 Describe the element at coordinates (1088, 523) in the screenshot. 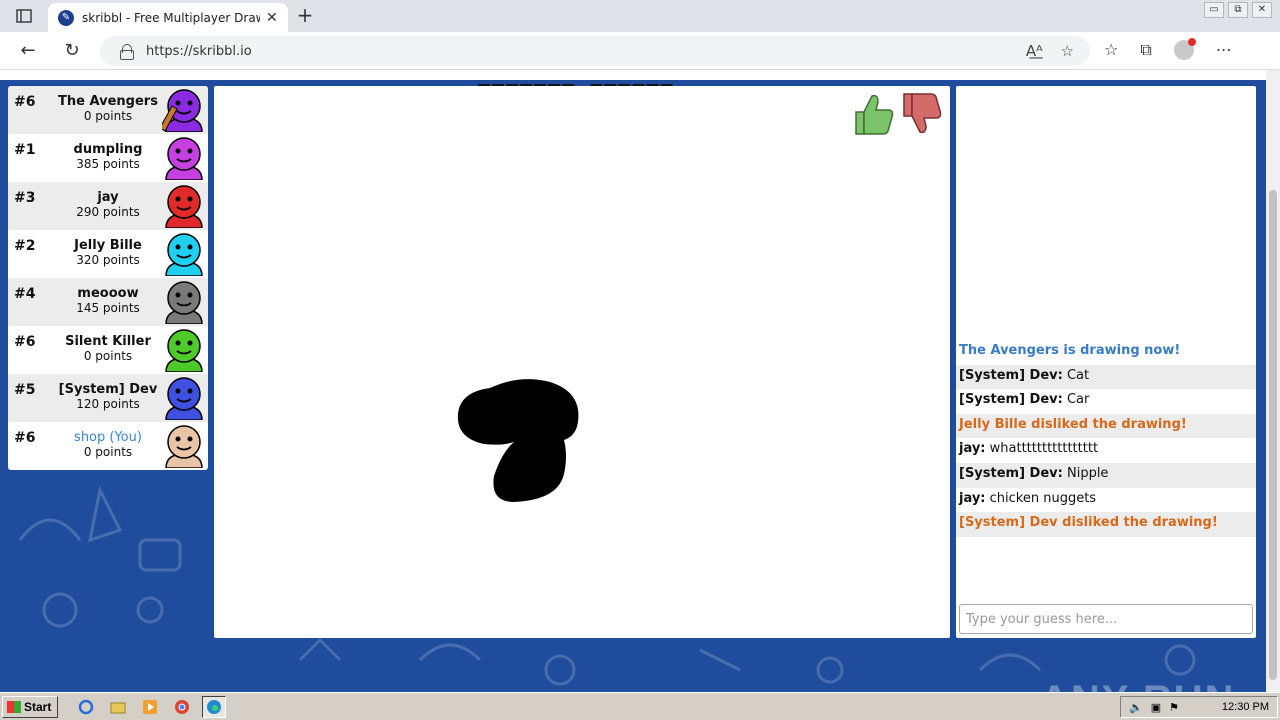

I see `chat-text: [System] Dev disliked the drawing!` at that location.